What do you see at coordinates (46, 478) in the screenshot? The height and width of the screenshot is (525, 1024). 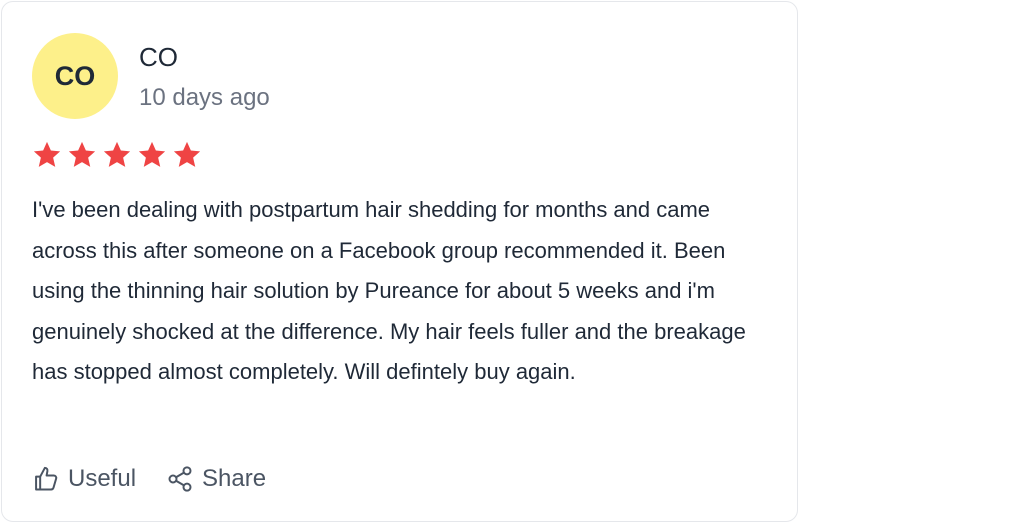 I see `thumbs-up-icon` at bounding box center [46, 478].